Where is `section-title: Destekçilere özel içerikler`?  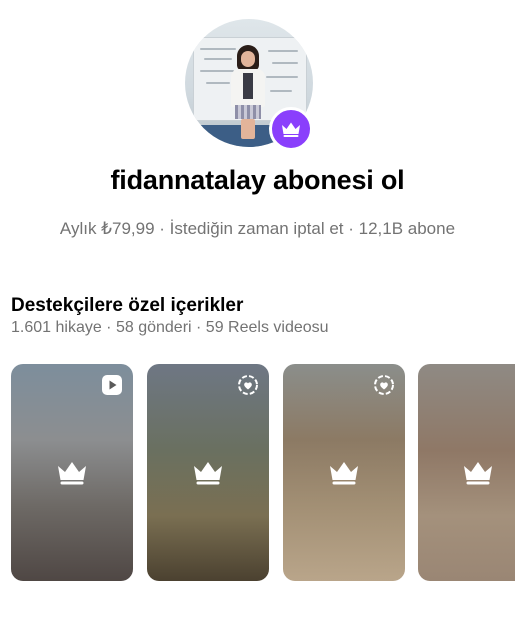 section-title: Destekçilere özel içerikler is located at coordinates (127, 305).